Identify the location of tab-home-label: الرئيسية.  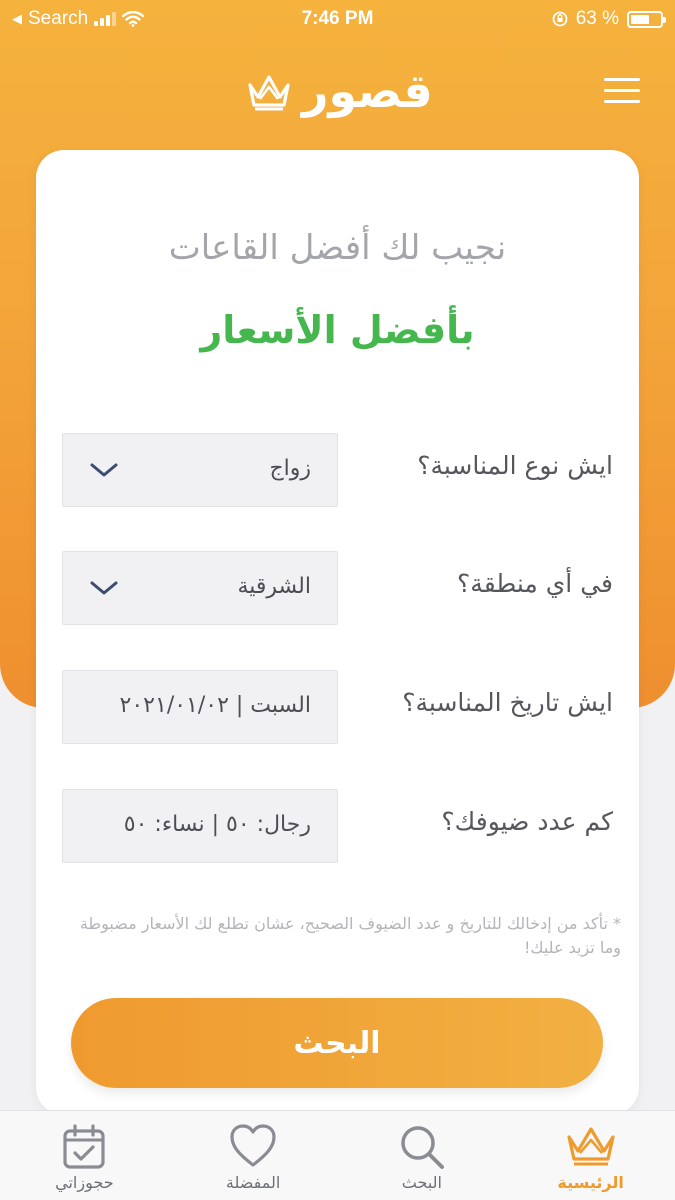
(590, 1182).